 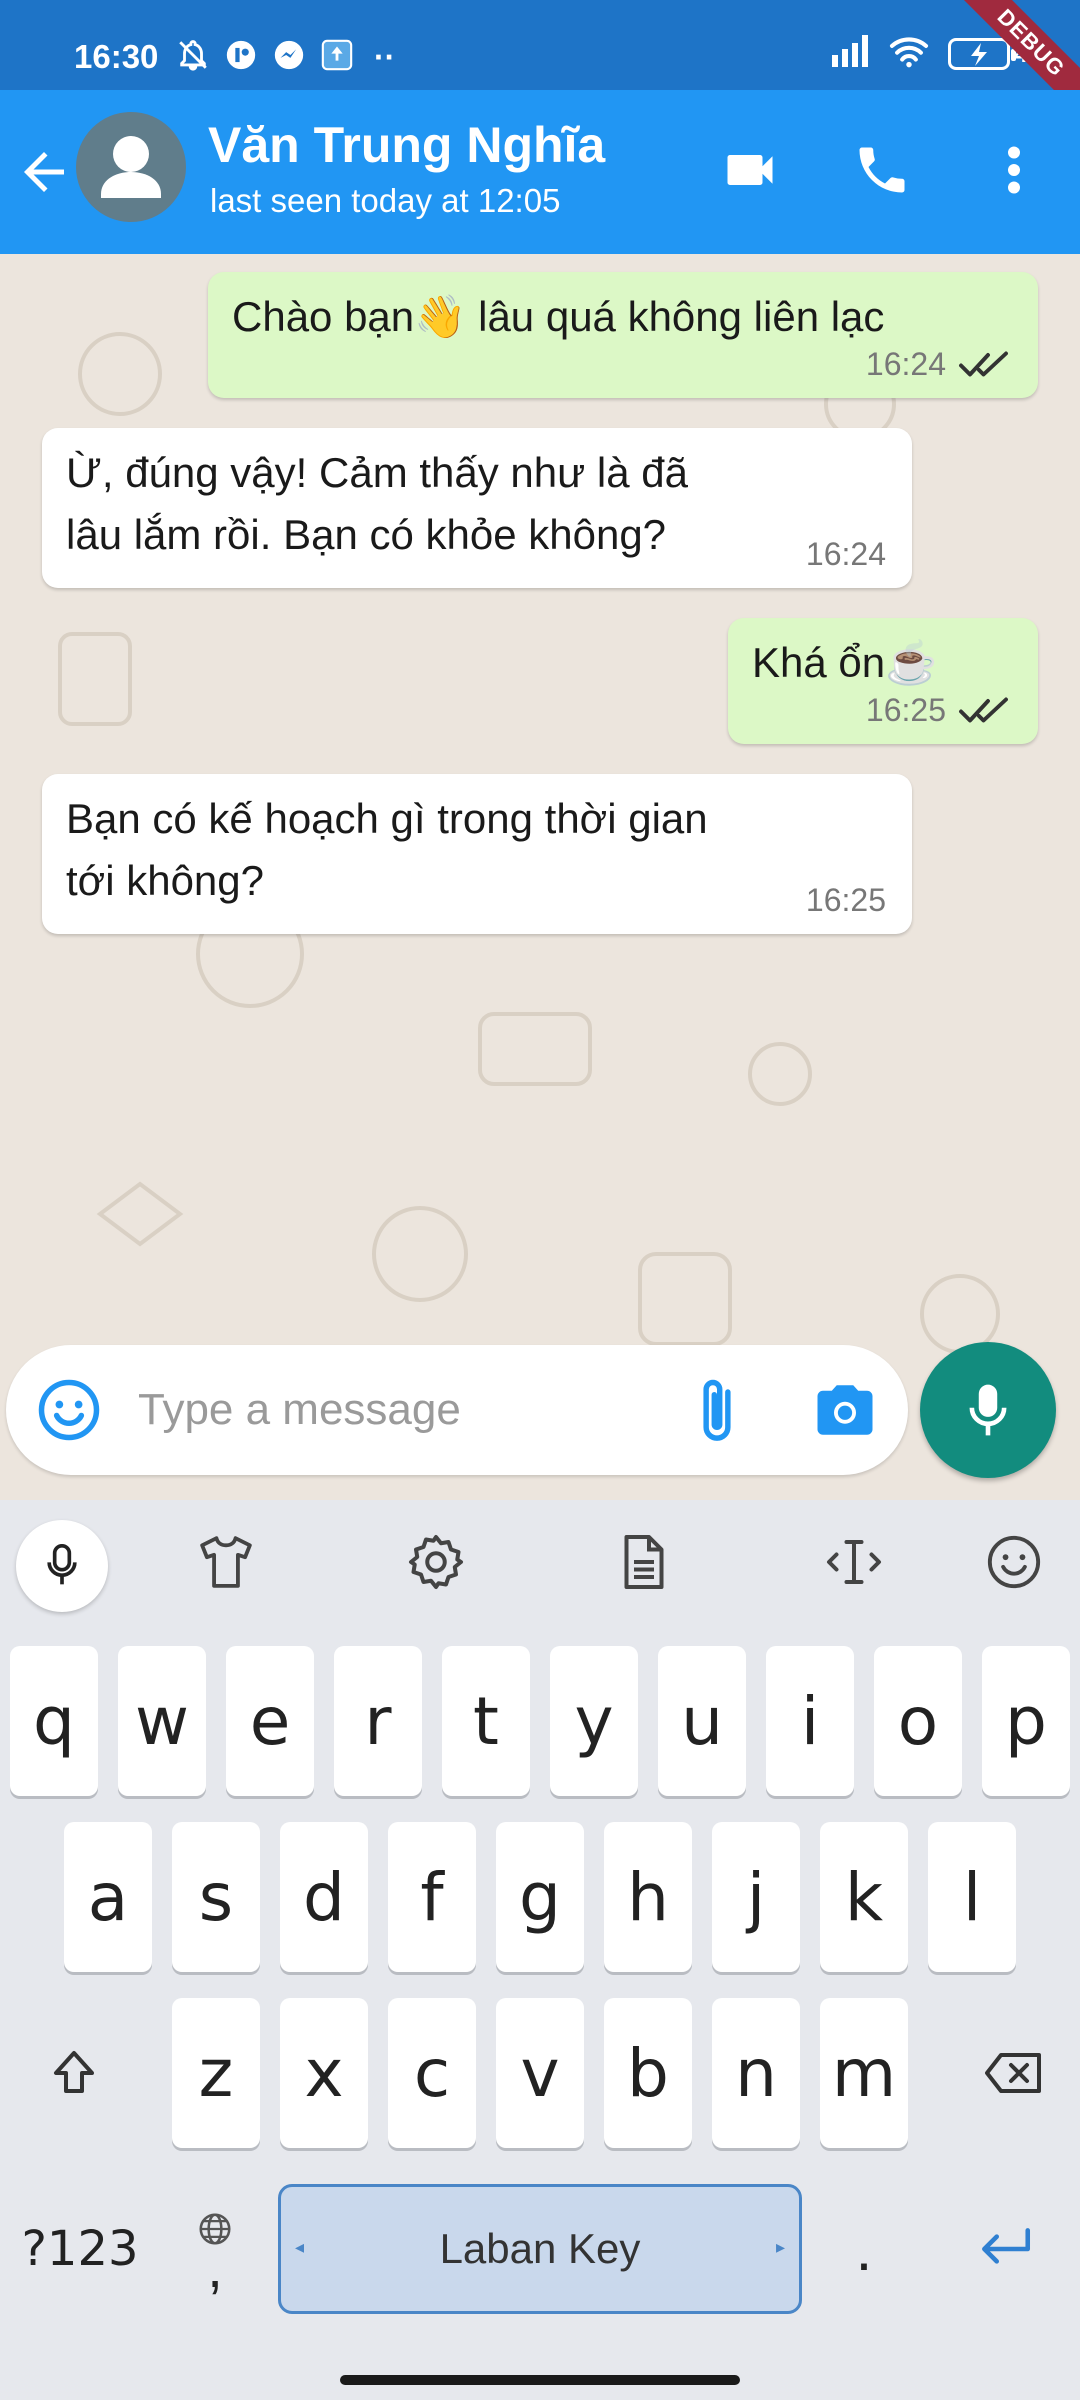 What do you see at coordinates (486, 1721) in the screenshot?
I see `key-t: t` at bounding box center [486, 1721].